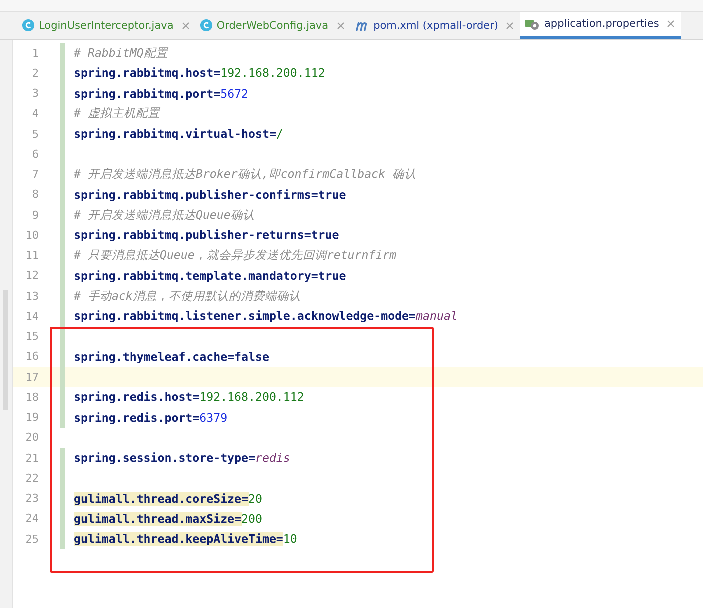  I want to click on line-number: 3, so click(35, 93).